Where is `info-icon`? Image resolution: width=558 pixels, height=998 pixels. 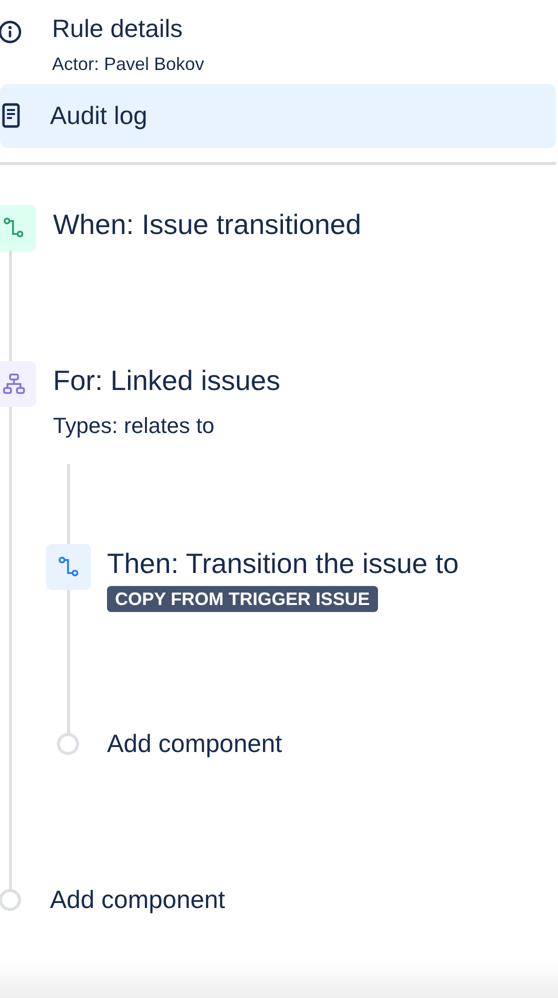 info-icon is located at coordinates (11, 32).